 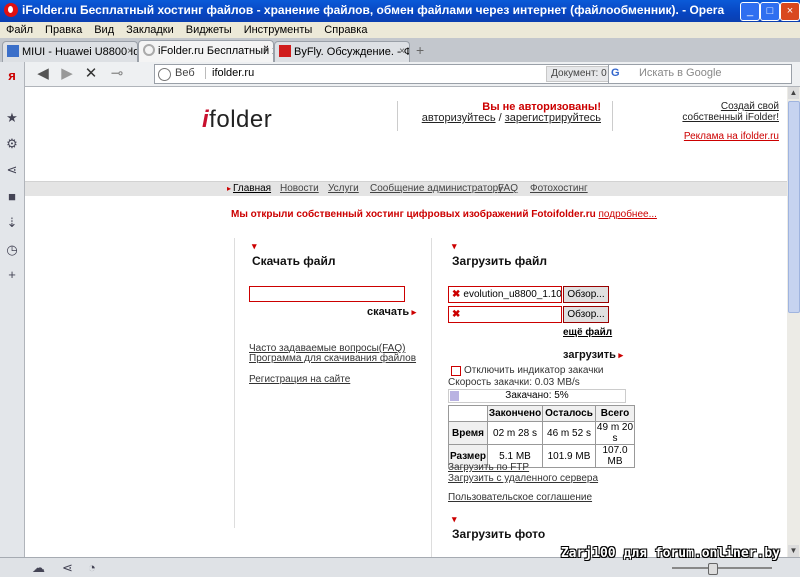 What do you see at coordinates (793, 93) in the screenshot?
I see `scroll-up-icon: ▲` at bounding box center [793, 93].